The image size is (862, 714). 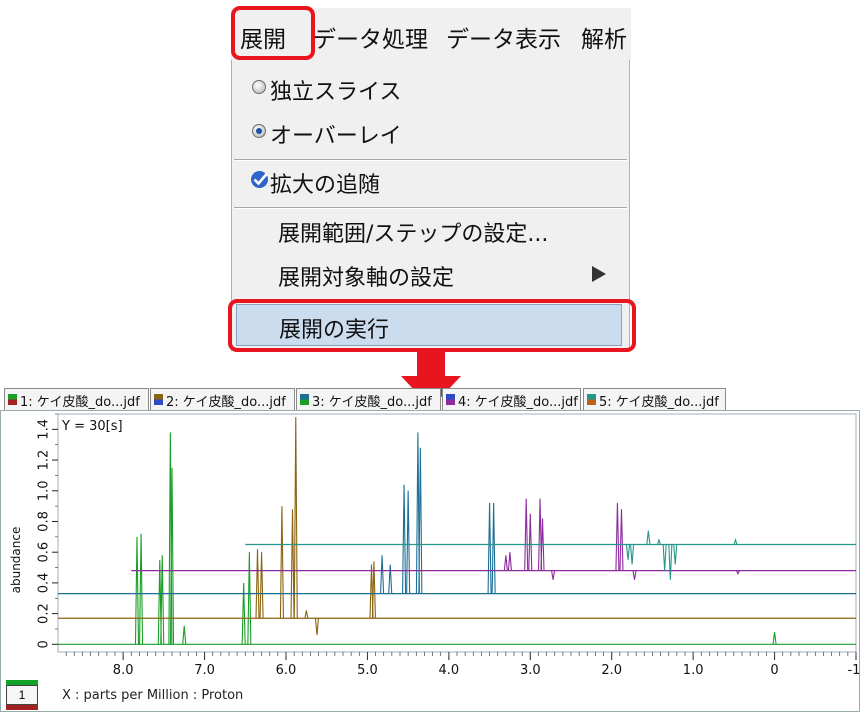 I want to click on tab-label: 2: ケイ皮酸_do...jdf, so click(x=226, y=402).